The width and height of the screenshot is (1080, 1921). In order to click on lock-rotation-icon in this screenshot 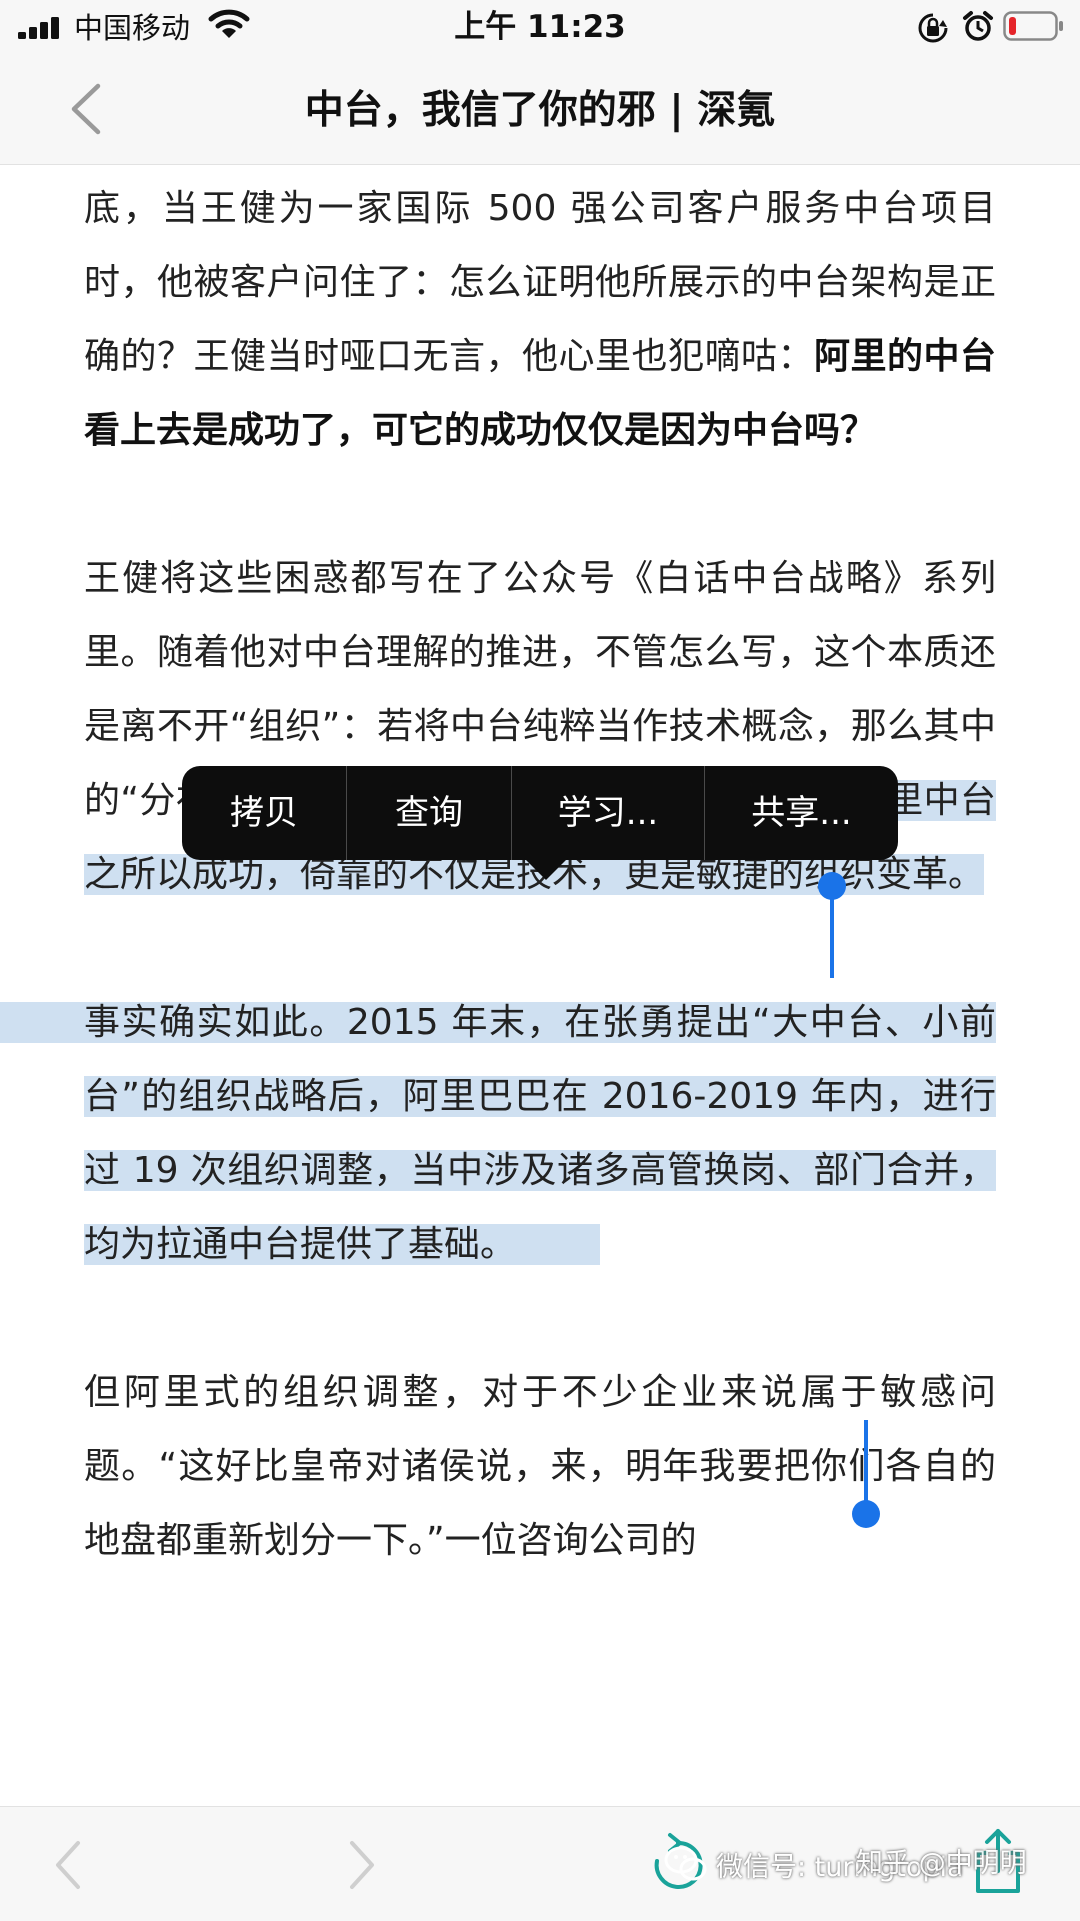, I will do `click(933, 28)`.